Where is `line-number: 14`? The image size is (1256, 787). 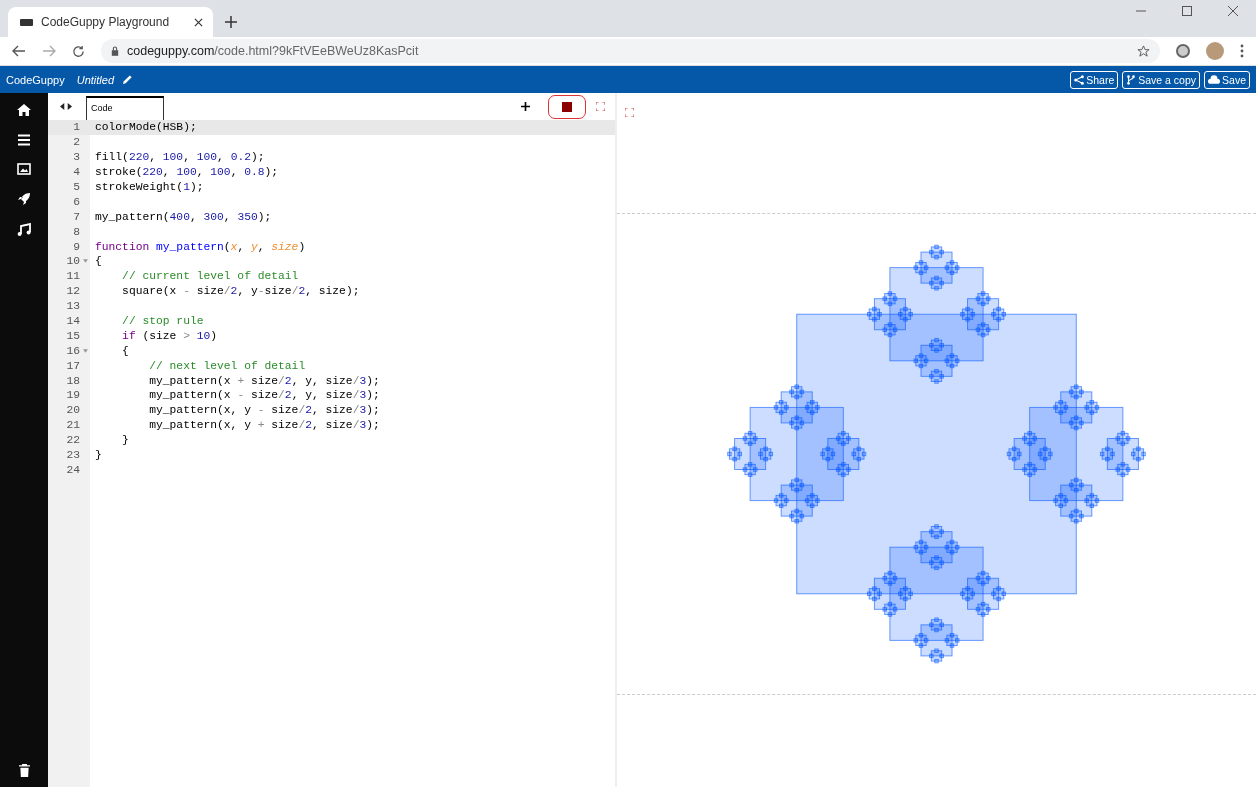 line-number: 14 is located at coordinates (72, 321).